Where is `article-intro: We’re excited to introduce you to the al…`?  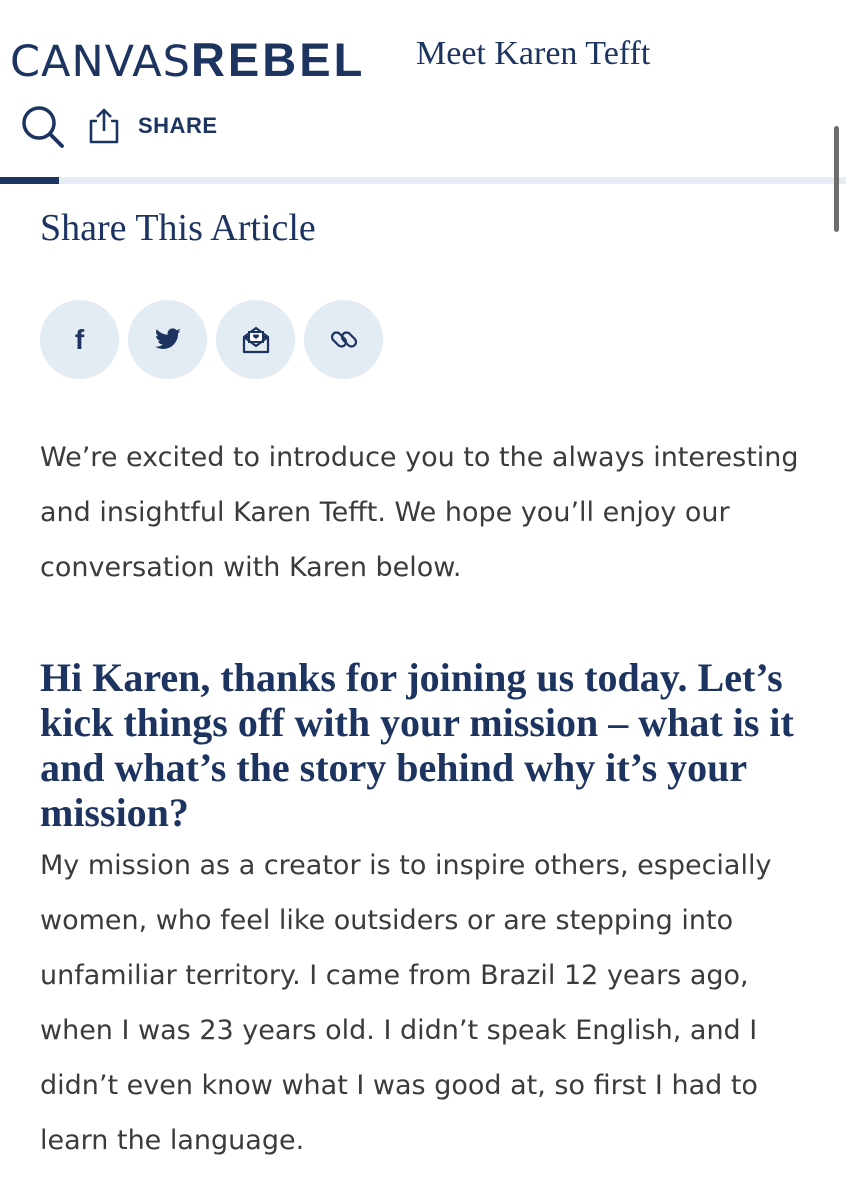
article-intro: We’re excited to introduce you to the al… is located at coordinates (419, 512).